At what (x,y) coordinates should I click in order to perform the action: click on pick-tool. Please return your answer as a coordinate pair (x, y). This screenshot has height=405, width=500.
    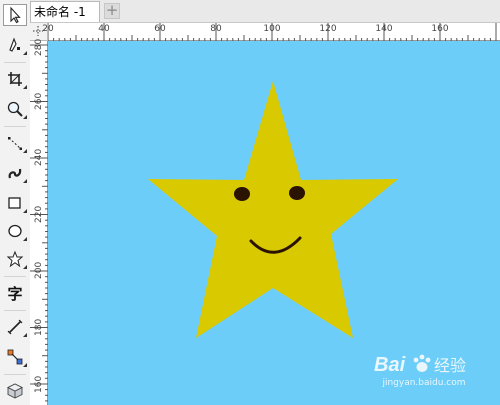
    Looking at the image, I should click on (15, 15).